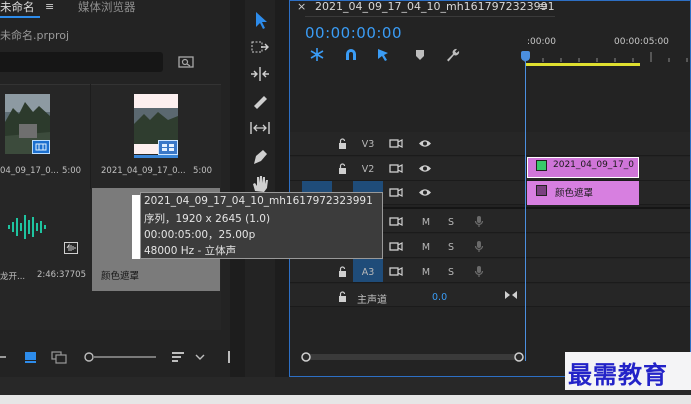  What do you see at coordinates (90, 136) in the screenshot?
I see `item-divider` at bounding box center [90, 136].